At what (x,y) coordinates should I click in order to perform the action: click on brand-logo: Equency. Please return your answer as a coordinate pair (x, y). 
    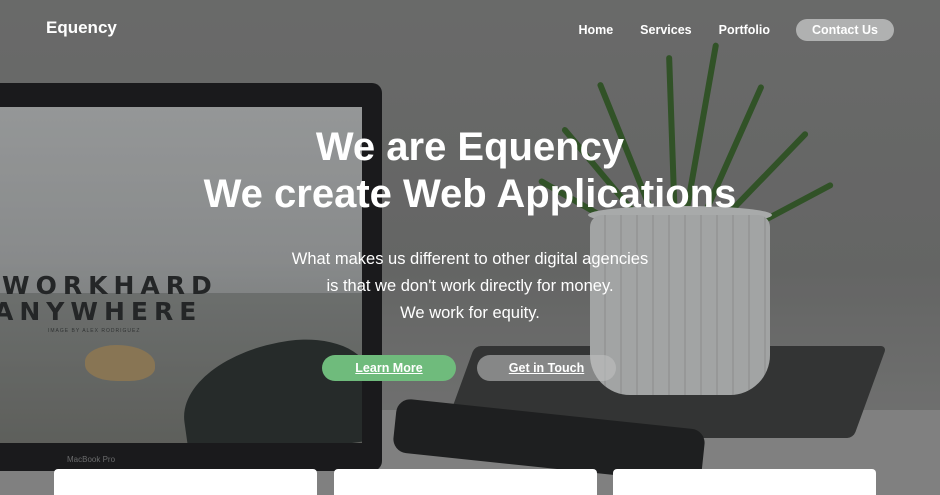
    Looking at the image, I should click on (81, 28).